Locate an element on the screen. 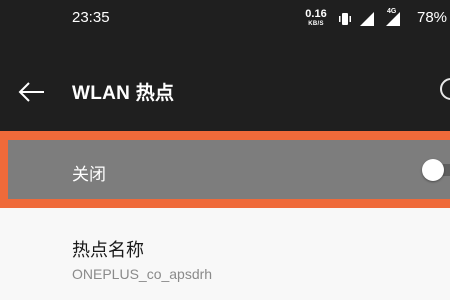 This screenshot has height=300, width=450. page-title: WLAN 热点 is located at coordinates (123, 93).